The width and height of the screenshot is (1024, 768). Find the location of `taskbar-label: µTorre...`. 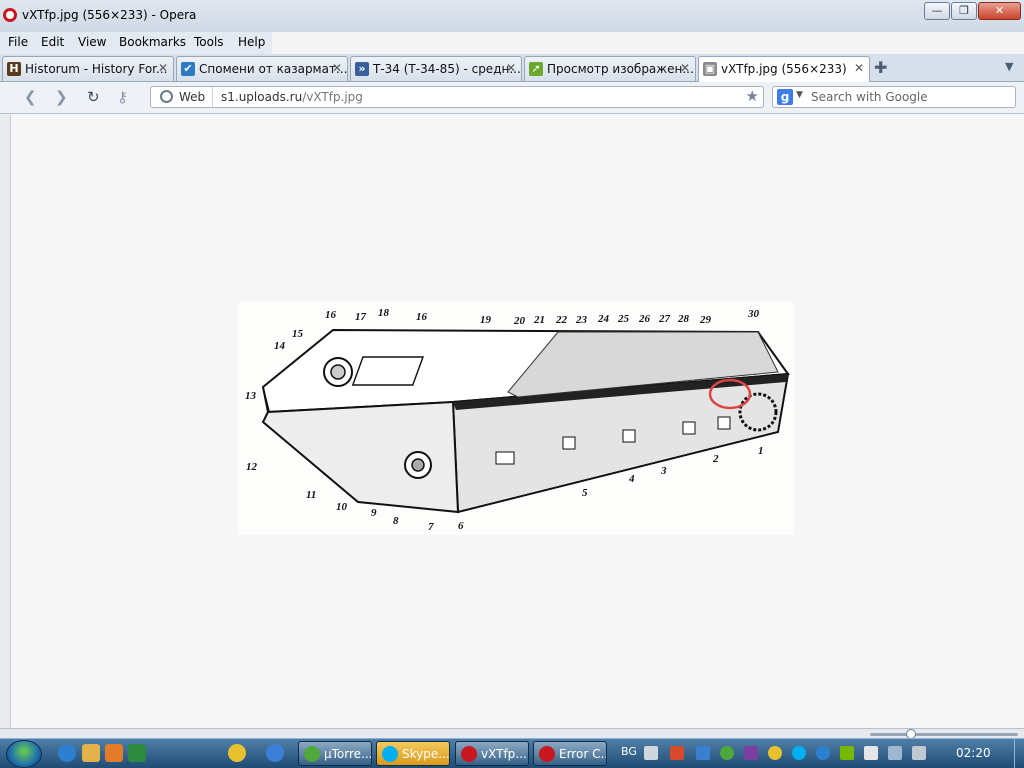

taskbar-label: µTorre... is located at coordinates (348, 754).